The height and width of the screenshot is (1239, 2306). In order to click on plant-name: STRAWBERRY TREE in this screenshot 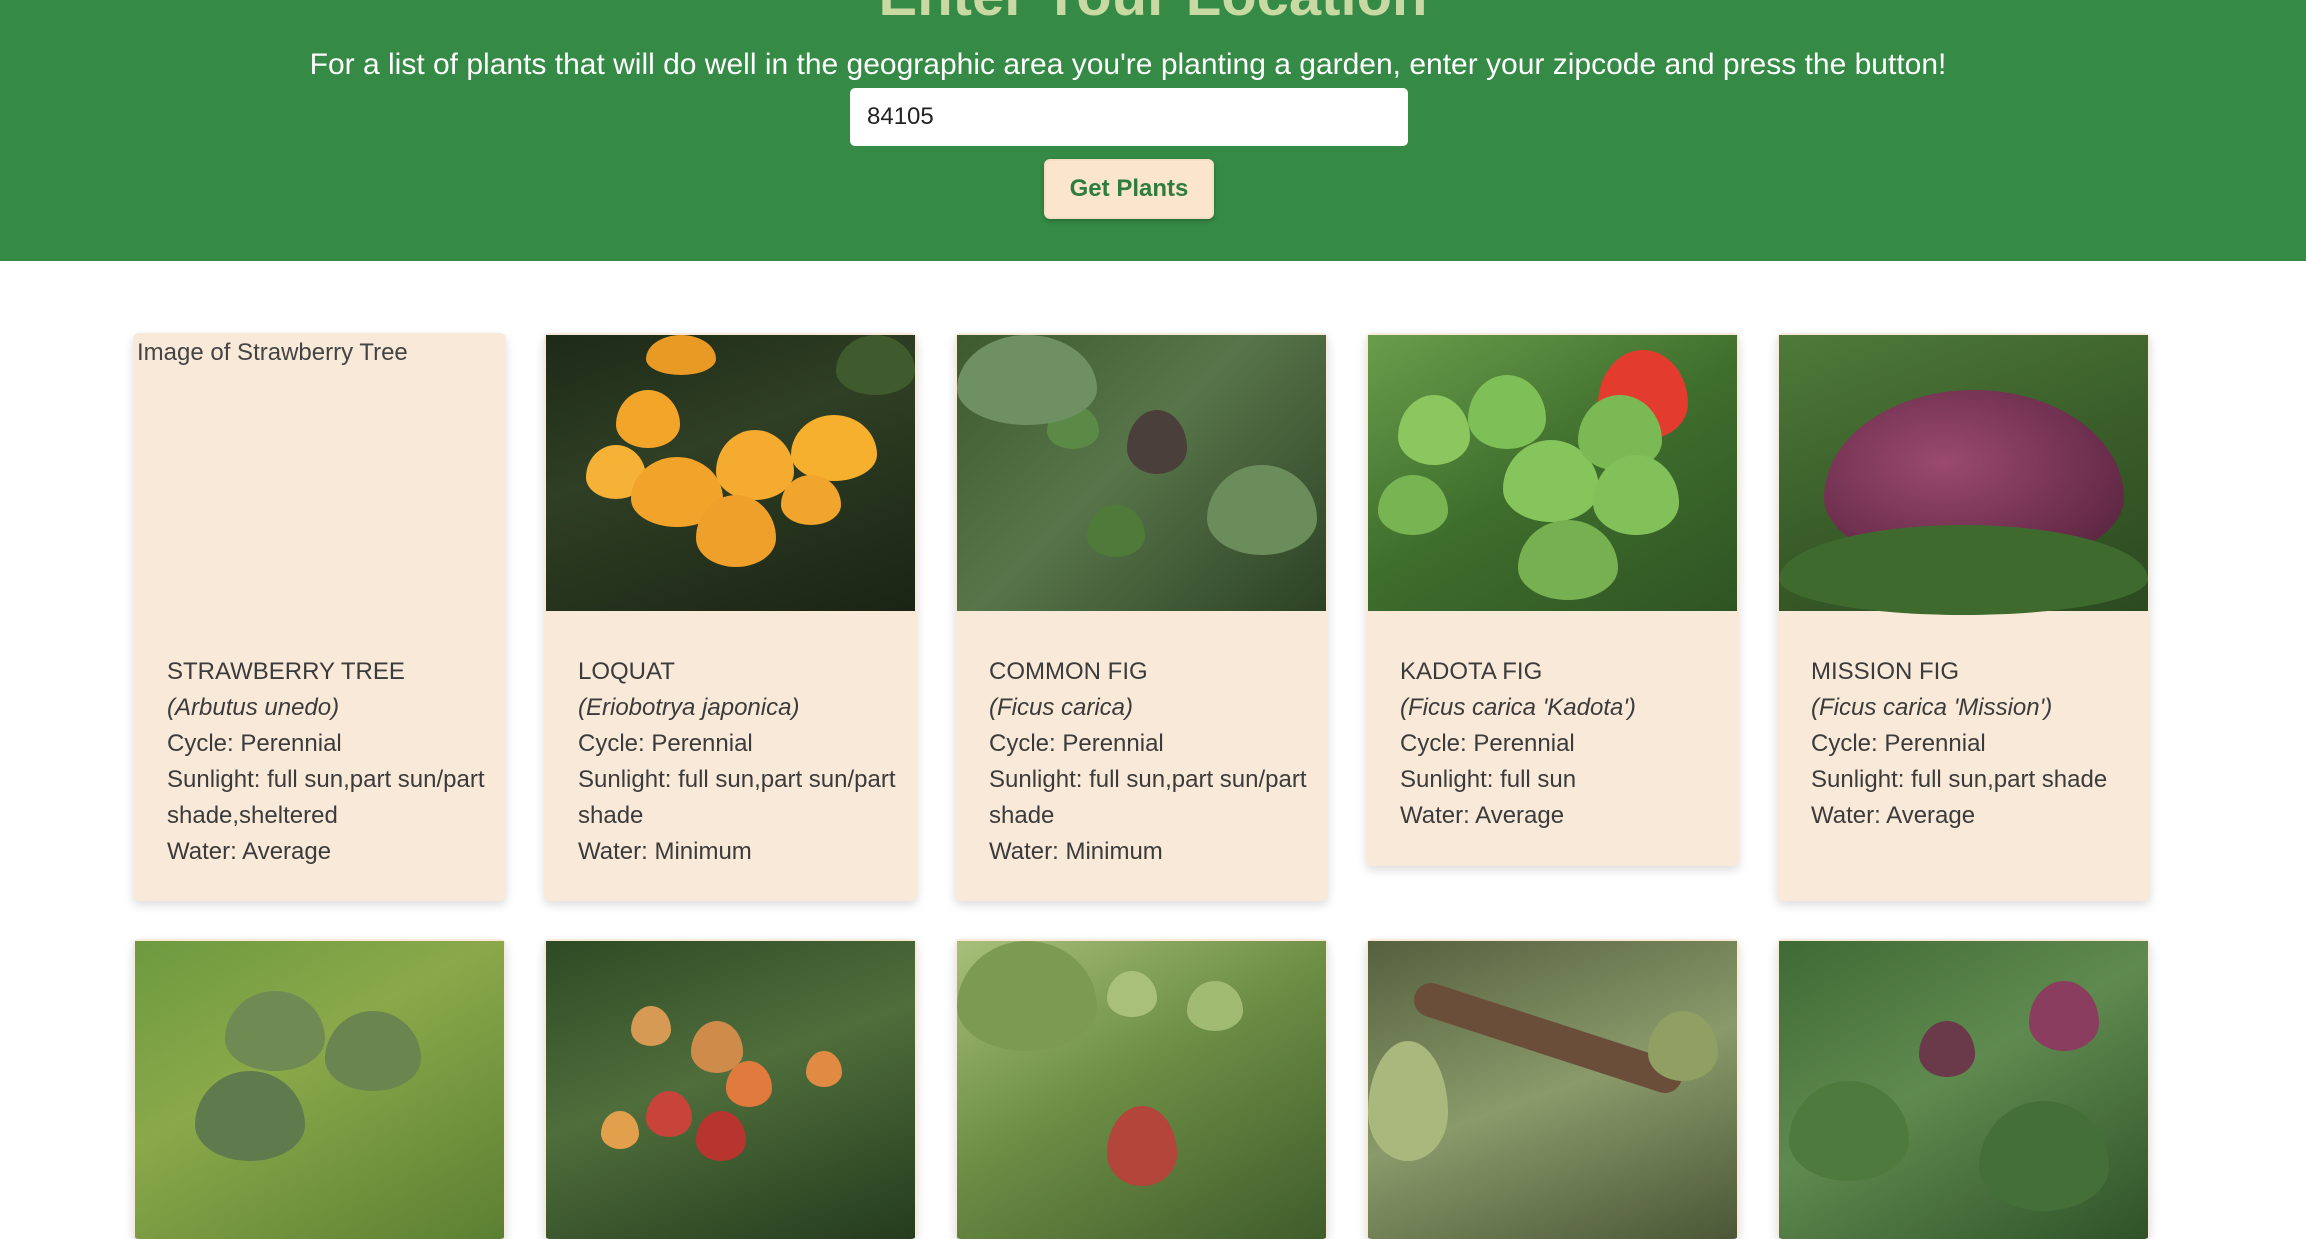, I will do `click(286, 671)`.